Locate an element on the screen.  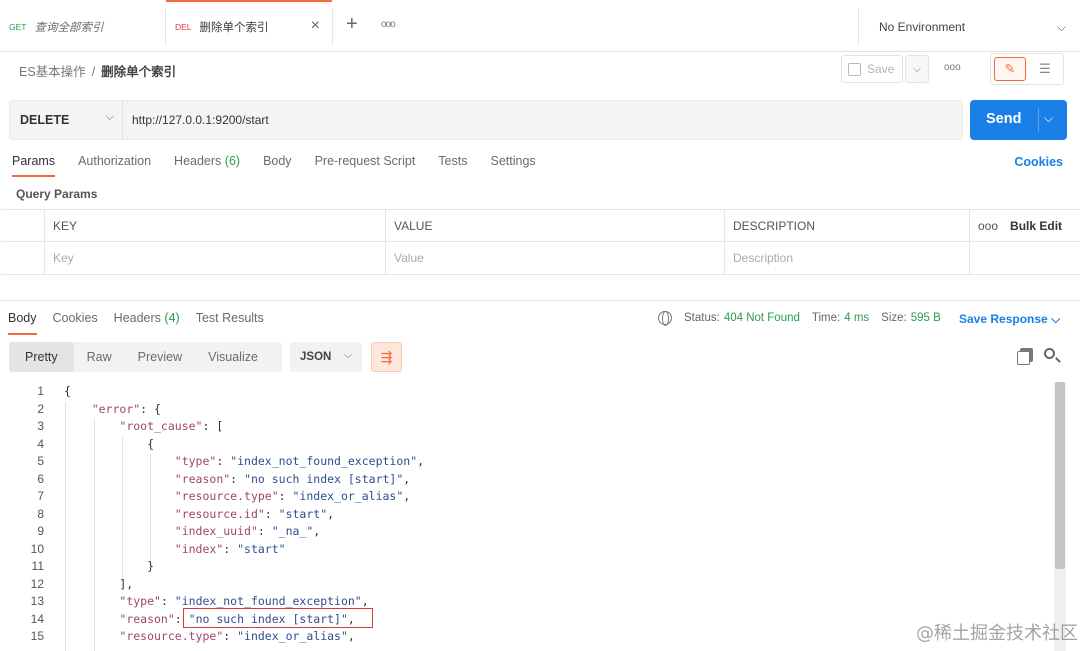
line-text: "resource.type": "index_or_alias", is located at coordinates (292, 496).